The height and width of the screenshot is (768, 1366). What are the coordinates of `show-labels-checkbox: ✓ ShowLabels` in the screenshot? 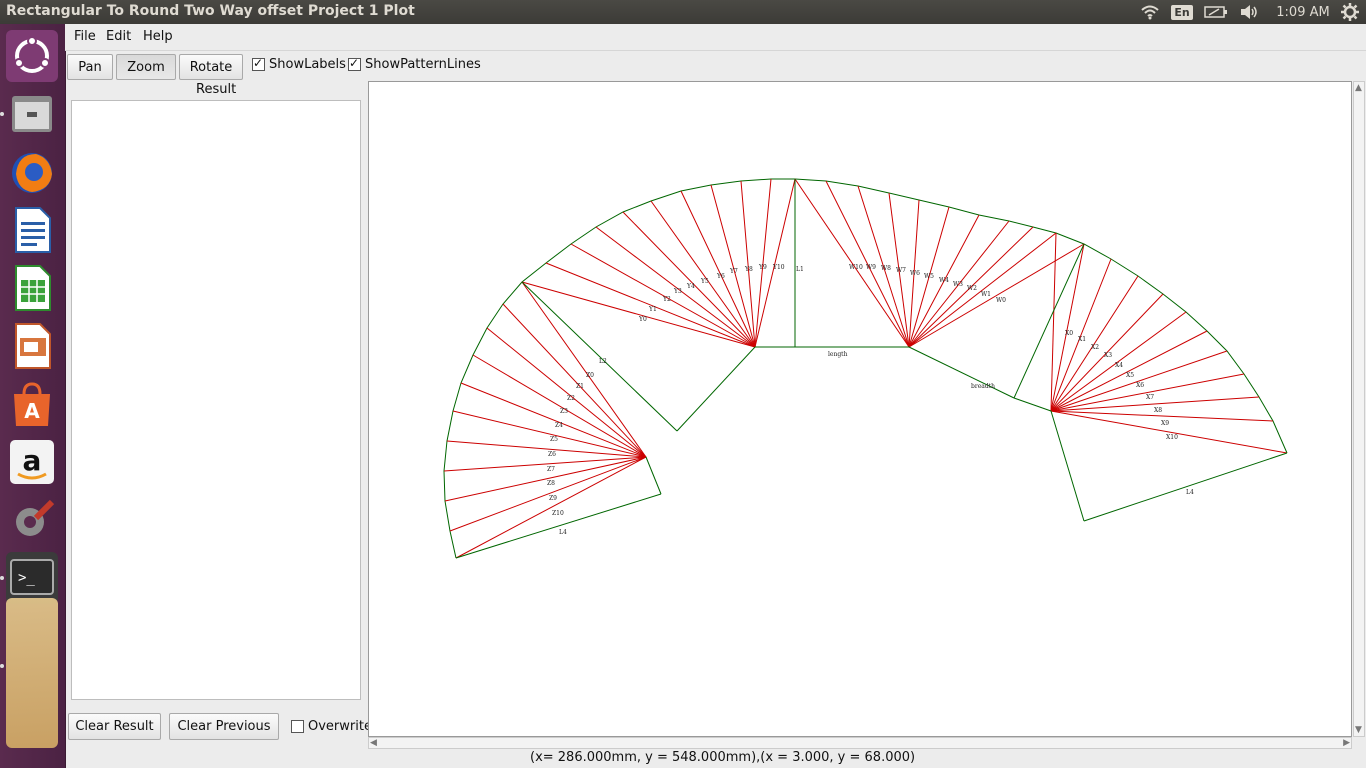 It's located at (299, 64).